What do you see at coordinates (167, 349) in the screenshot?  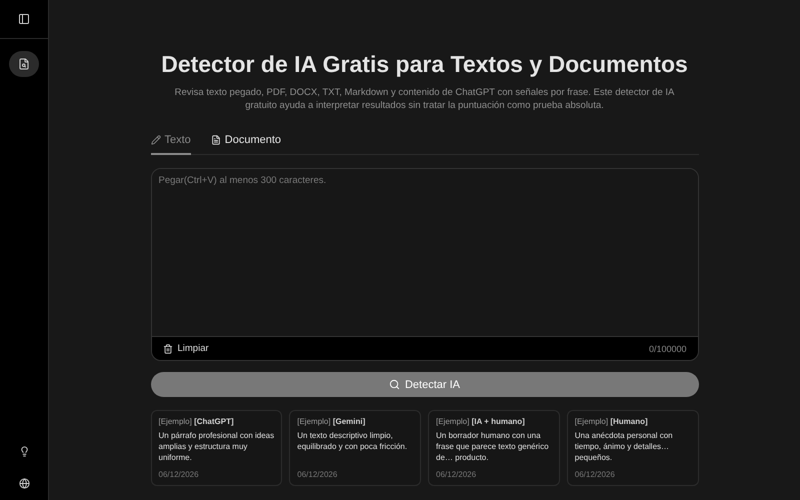 I see `trash-icon` at bounding box center [167, 349].